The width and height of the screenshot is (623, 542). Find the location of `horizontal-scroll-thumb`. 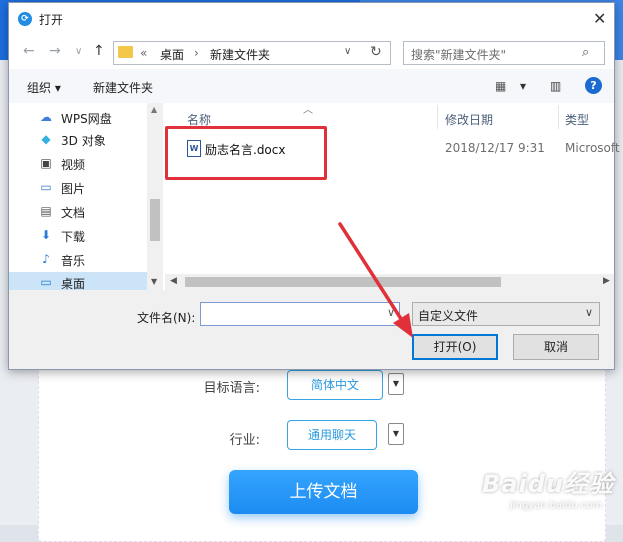

horizontal-scroll-thumb is located at coordinates (343, 282).